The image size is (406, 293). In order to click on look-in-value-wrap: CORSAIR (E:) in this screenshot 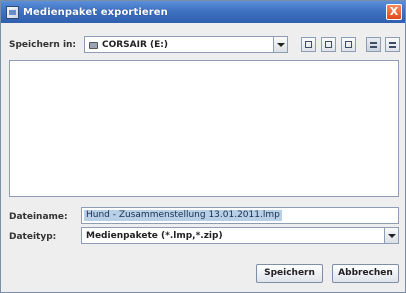, I will do `click(128, 45)`.